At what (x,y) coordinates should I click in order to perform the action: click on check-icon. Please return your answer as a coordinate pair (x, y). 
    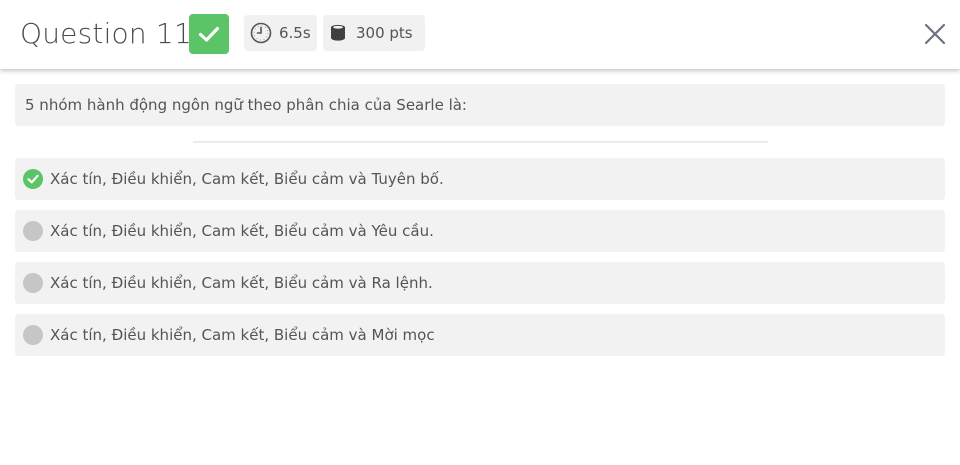
    Looking at the image, I should click on (209, 34).